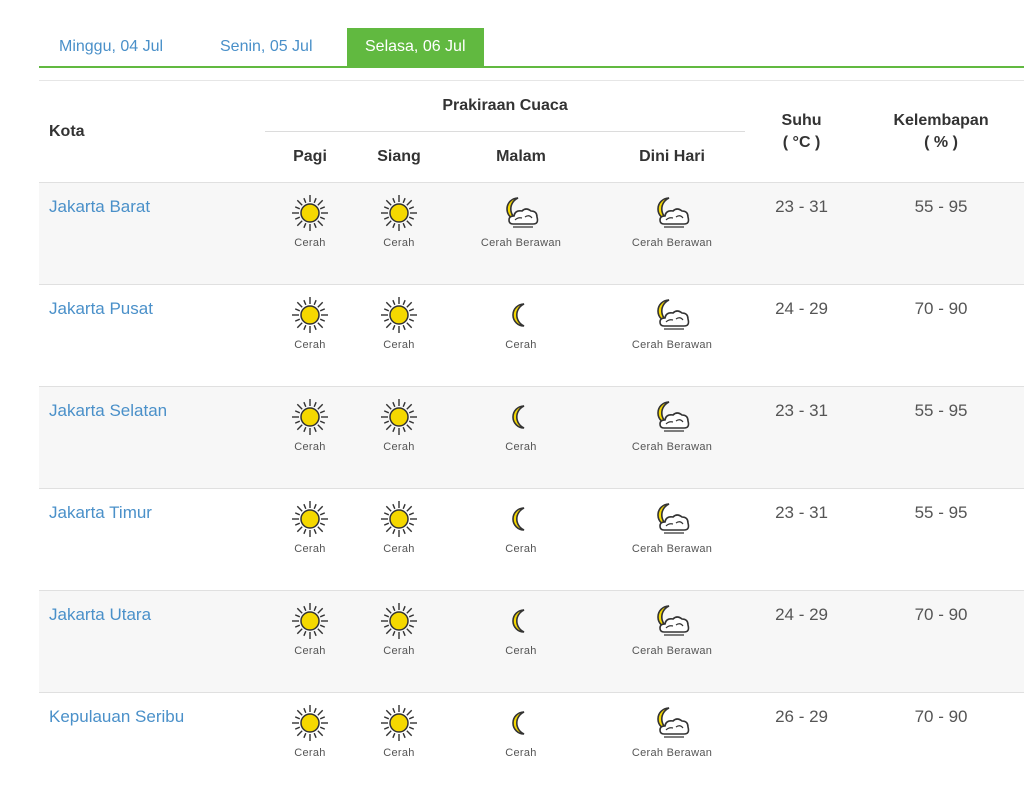 Image resolution: width=1024 pixels, height=794 pixels. I want to click on city-link: Jakarta Utara, so click(100, 614).